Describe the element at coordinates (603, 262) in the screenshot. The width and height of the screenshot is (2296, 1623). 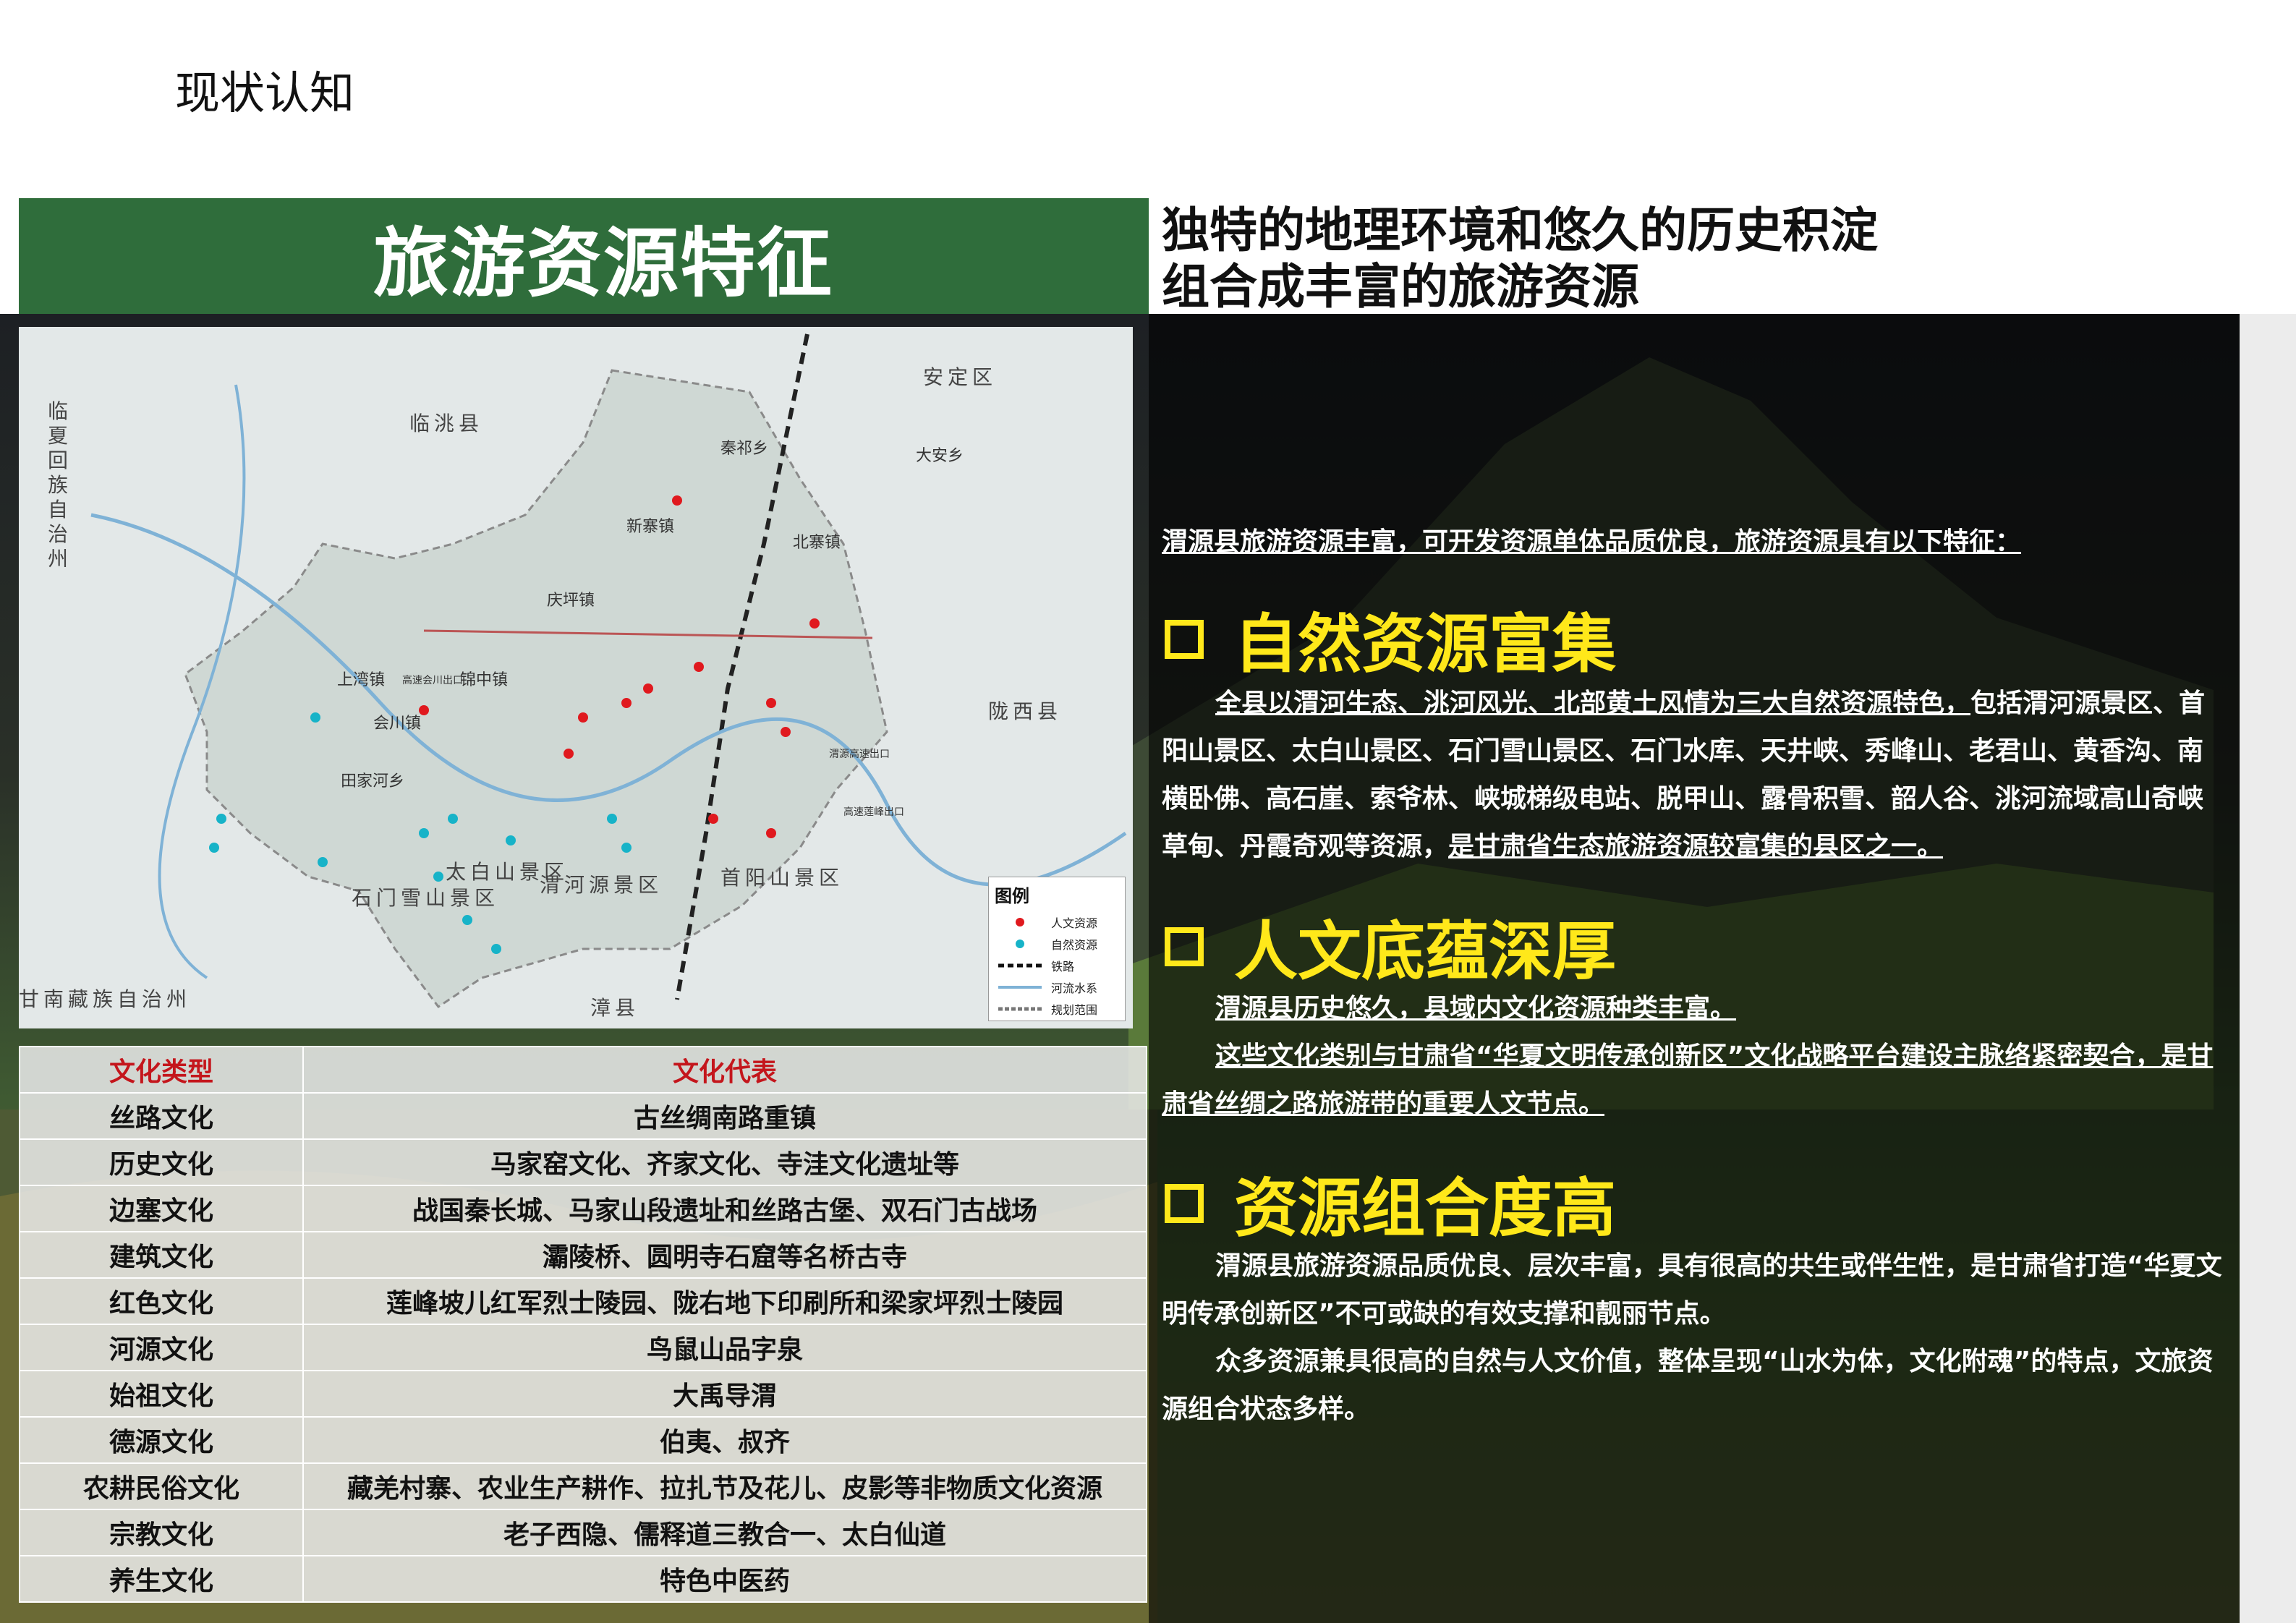
I see `section-banner-title: 旅游资源特征` at that location.